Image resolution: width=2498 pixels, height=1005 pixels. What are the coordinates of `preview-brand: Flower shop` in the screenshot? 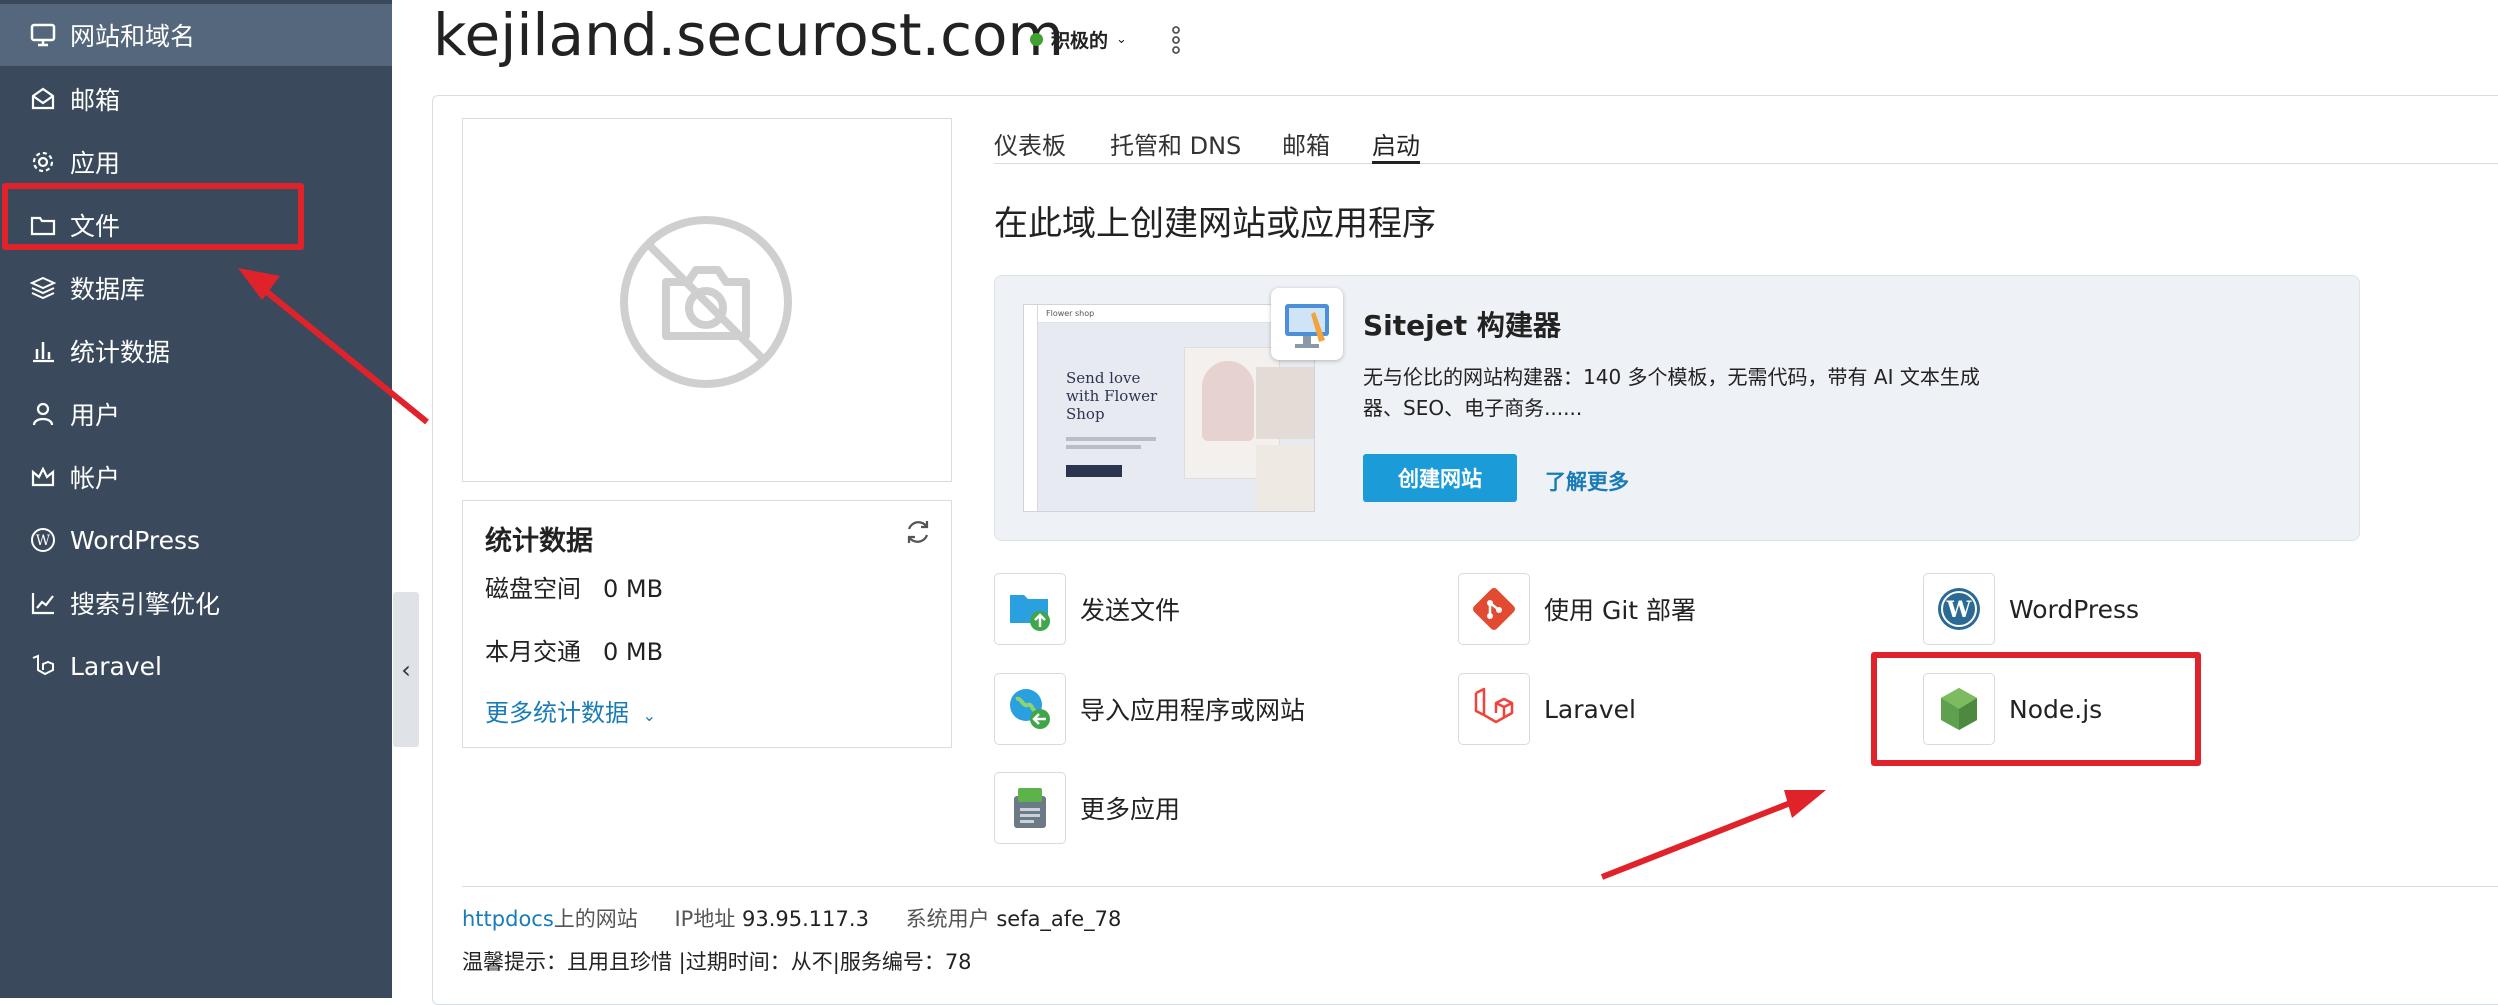 It's located at (1070, 313).